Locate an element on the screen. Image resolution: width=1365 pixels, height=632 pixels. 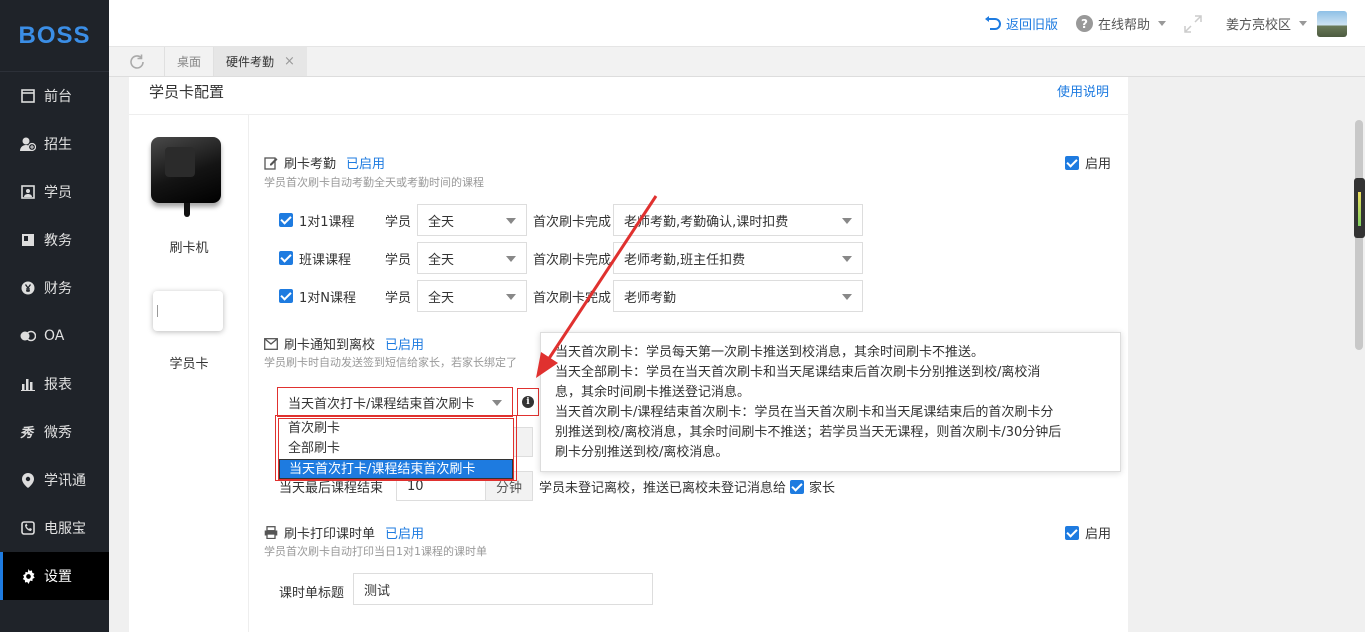
back-to-old-version-link: 返回旧版 is located at coordinates (1021, 23).